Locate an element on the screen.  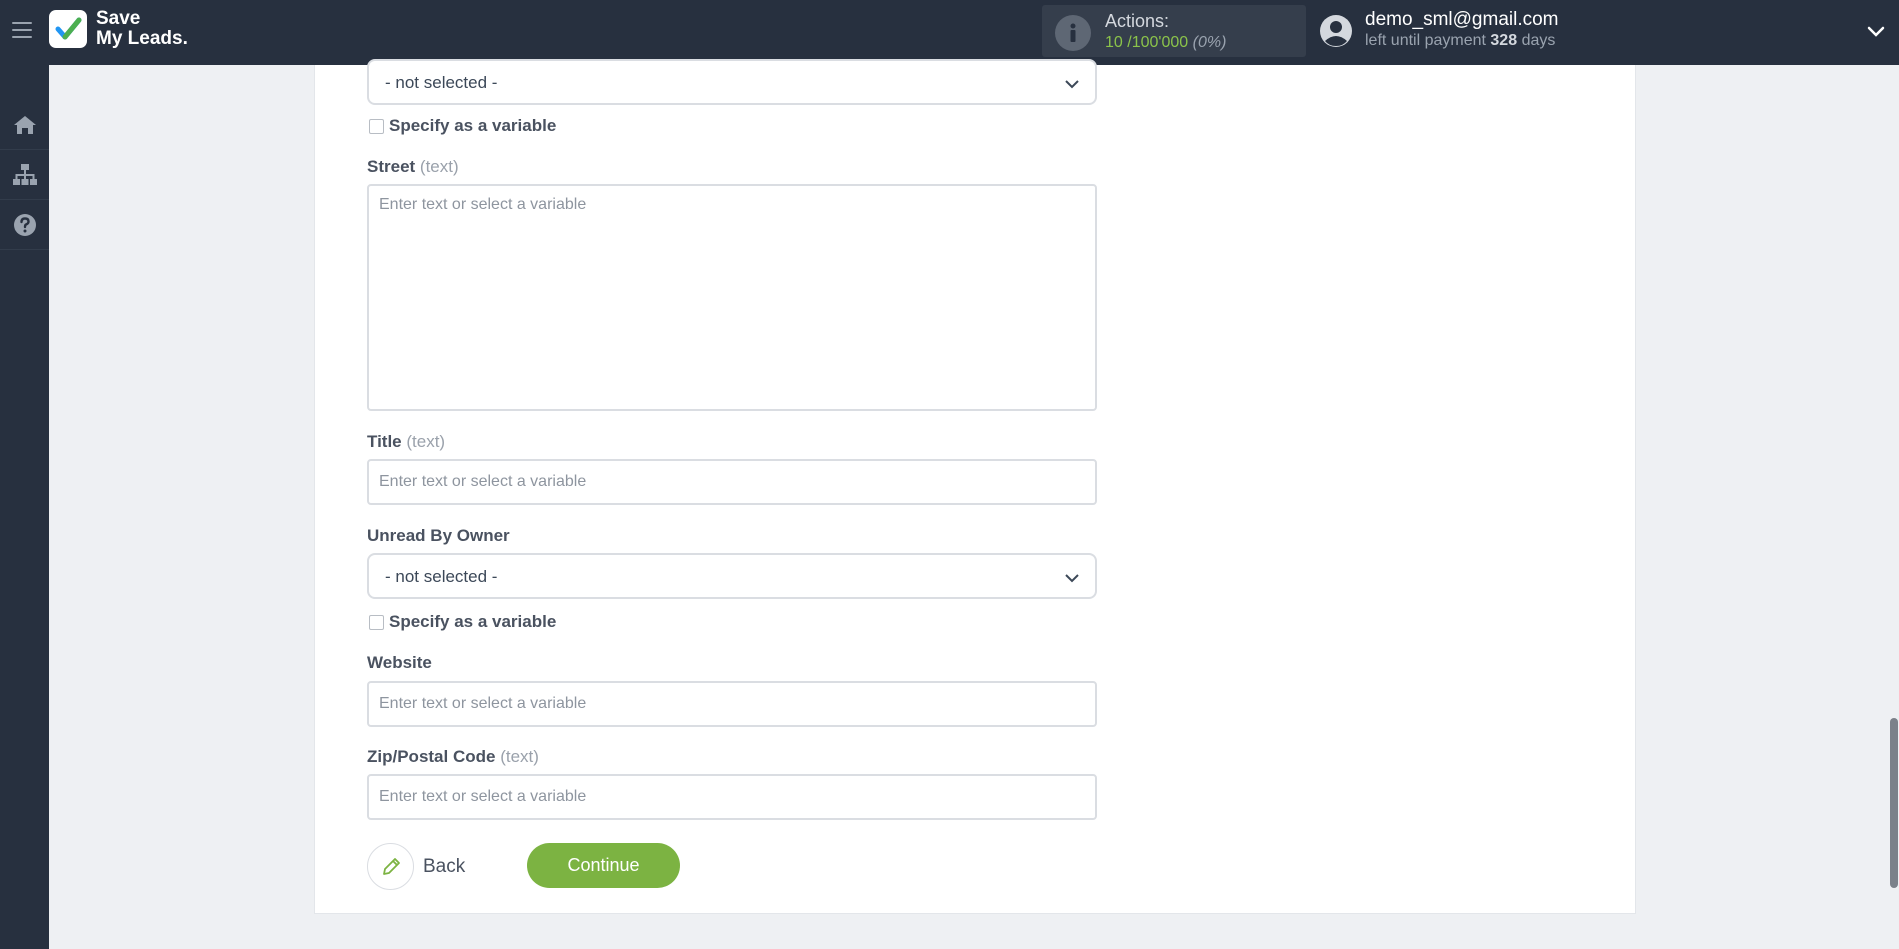
zip-input is located at coordinates (732, 797).